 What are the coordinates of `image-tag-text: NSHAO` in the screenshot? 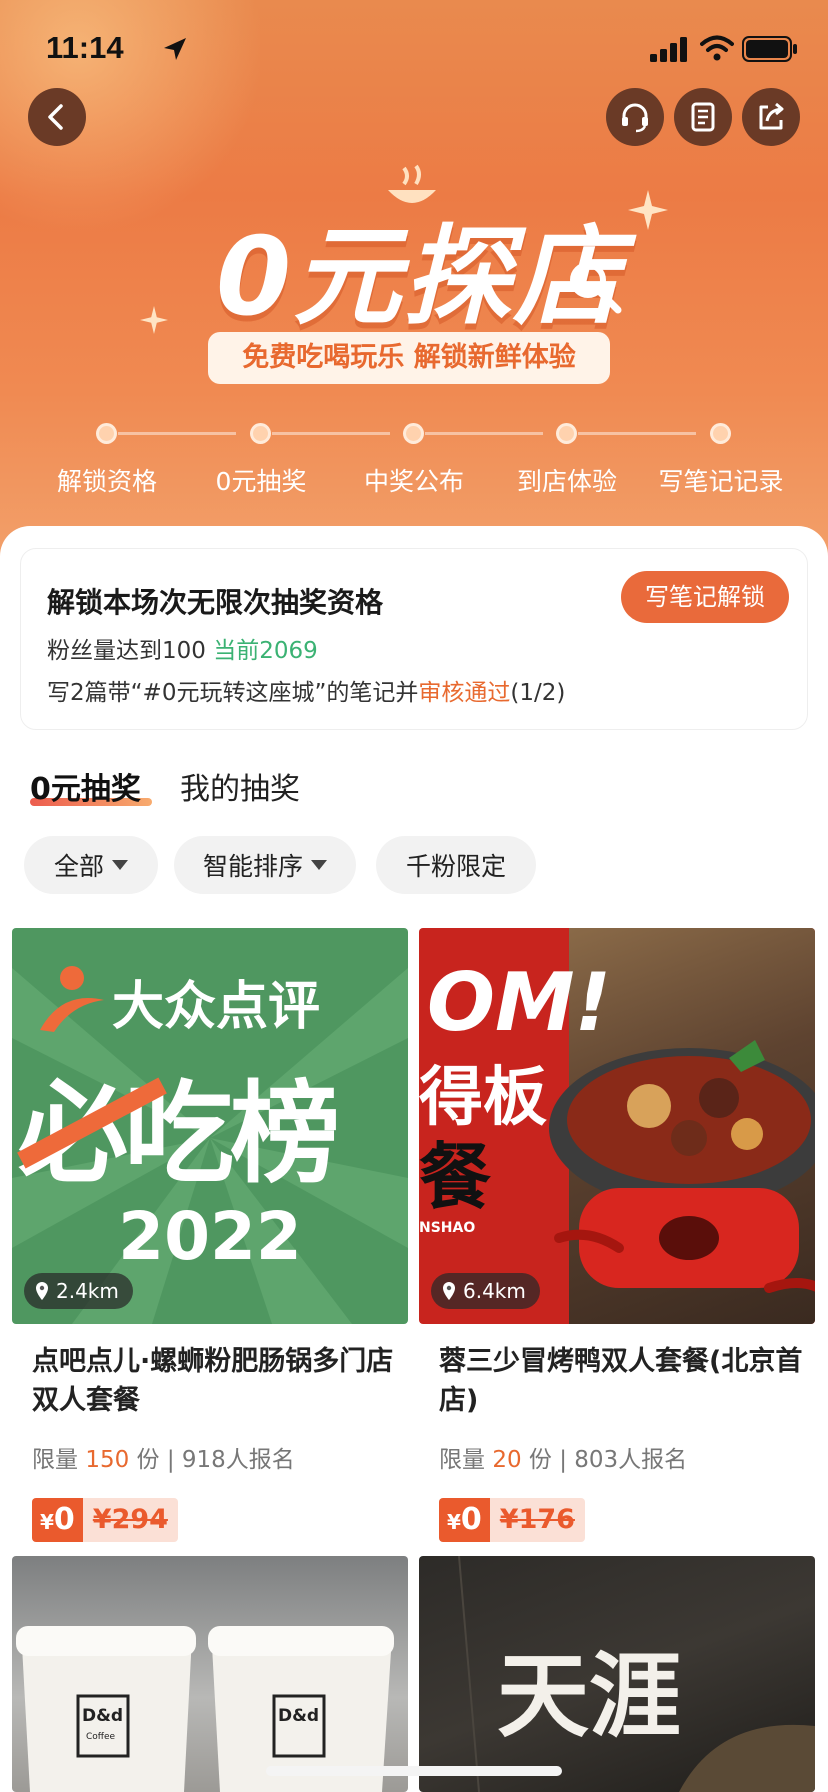 It's located at (447, 1228).